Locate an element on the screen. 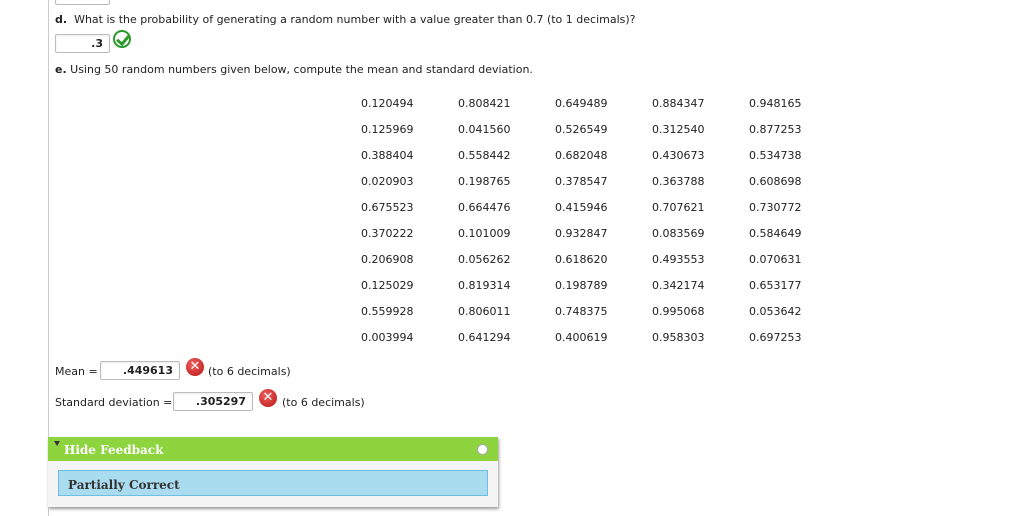 This screenshot has height=516, width=1024. table-cell: 0.526549 is located at coordinates (581, 129).